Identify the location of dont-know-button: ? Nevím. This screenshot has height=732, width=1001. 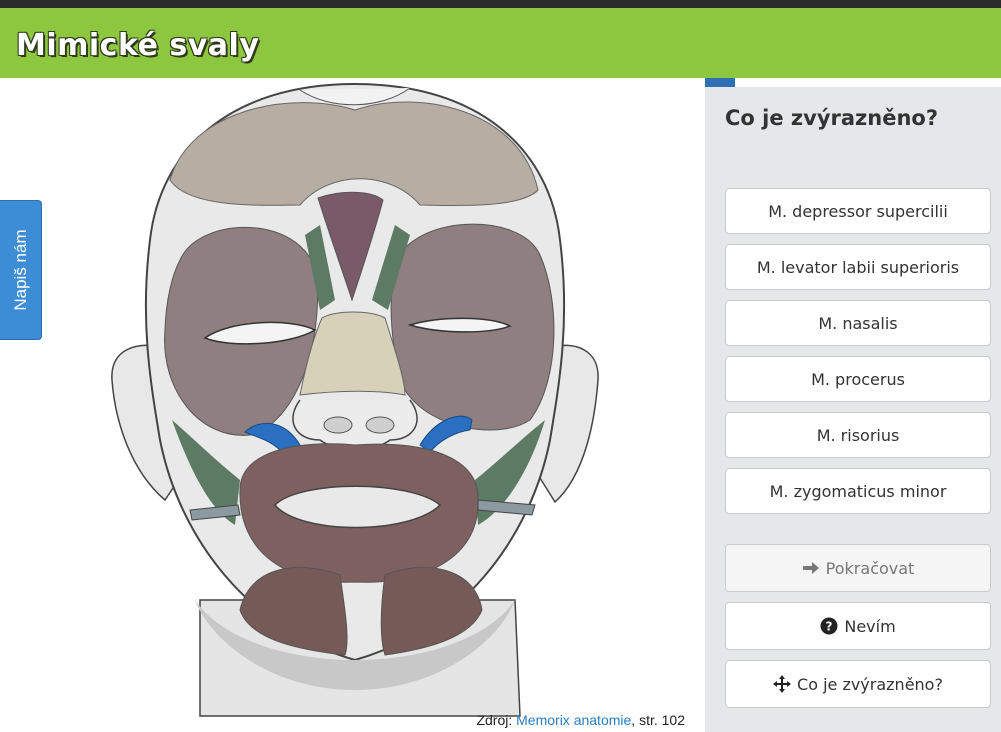
(858, 626).